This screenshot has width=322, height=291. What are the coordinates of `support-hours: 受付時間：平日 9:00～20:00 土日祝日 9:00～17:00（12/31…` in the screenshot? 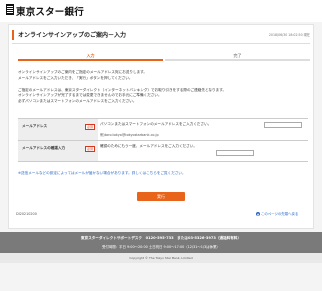 It's located at (161, 247).